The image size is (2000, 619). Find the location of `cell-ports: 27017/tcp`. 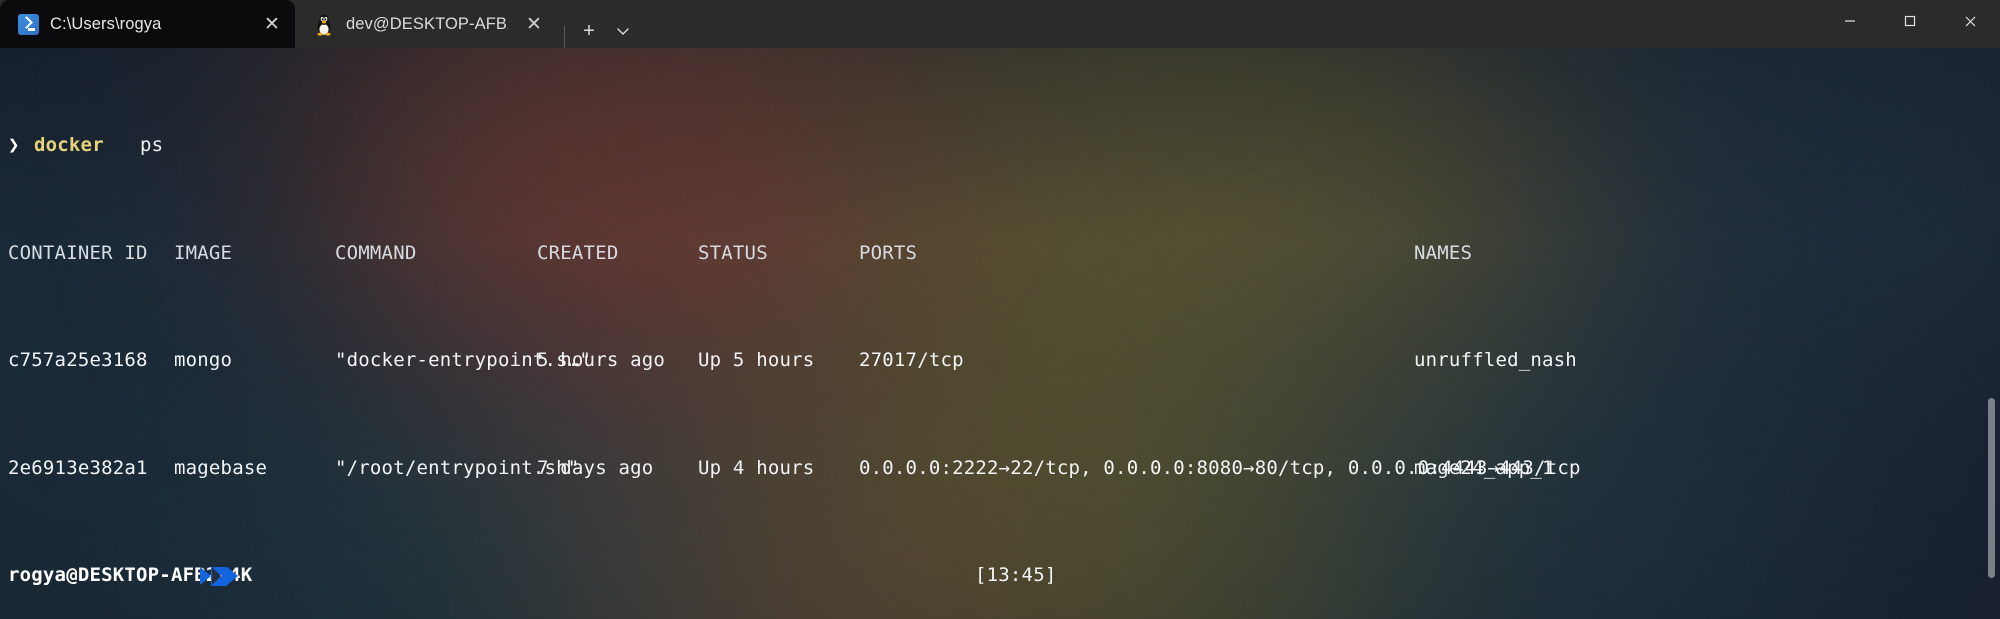

cell-ports: 27017/tcp is located at coordinates (911, 360).